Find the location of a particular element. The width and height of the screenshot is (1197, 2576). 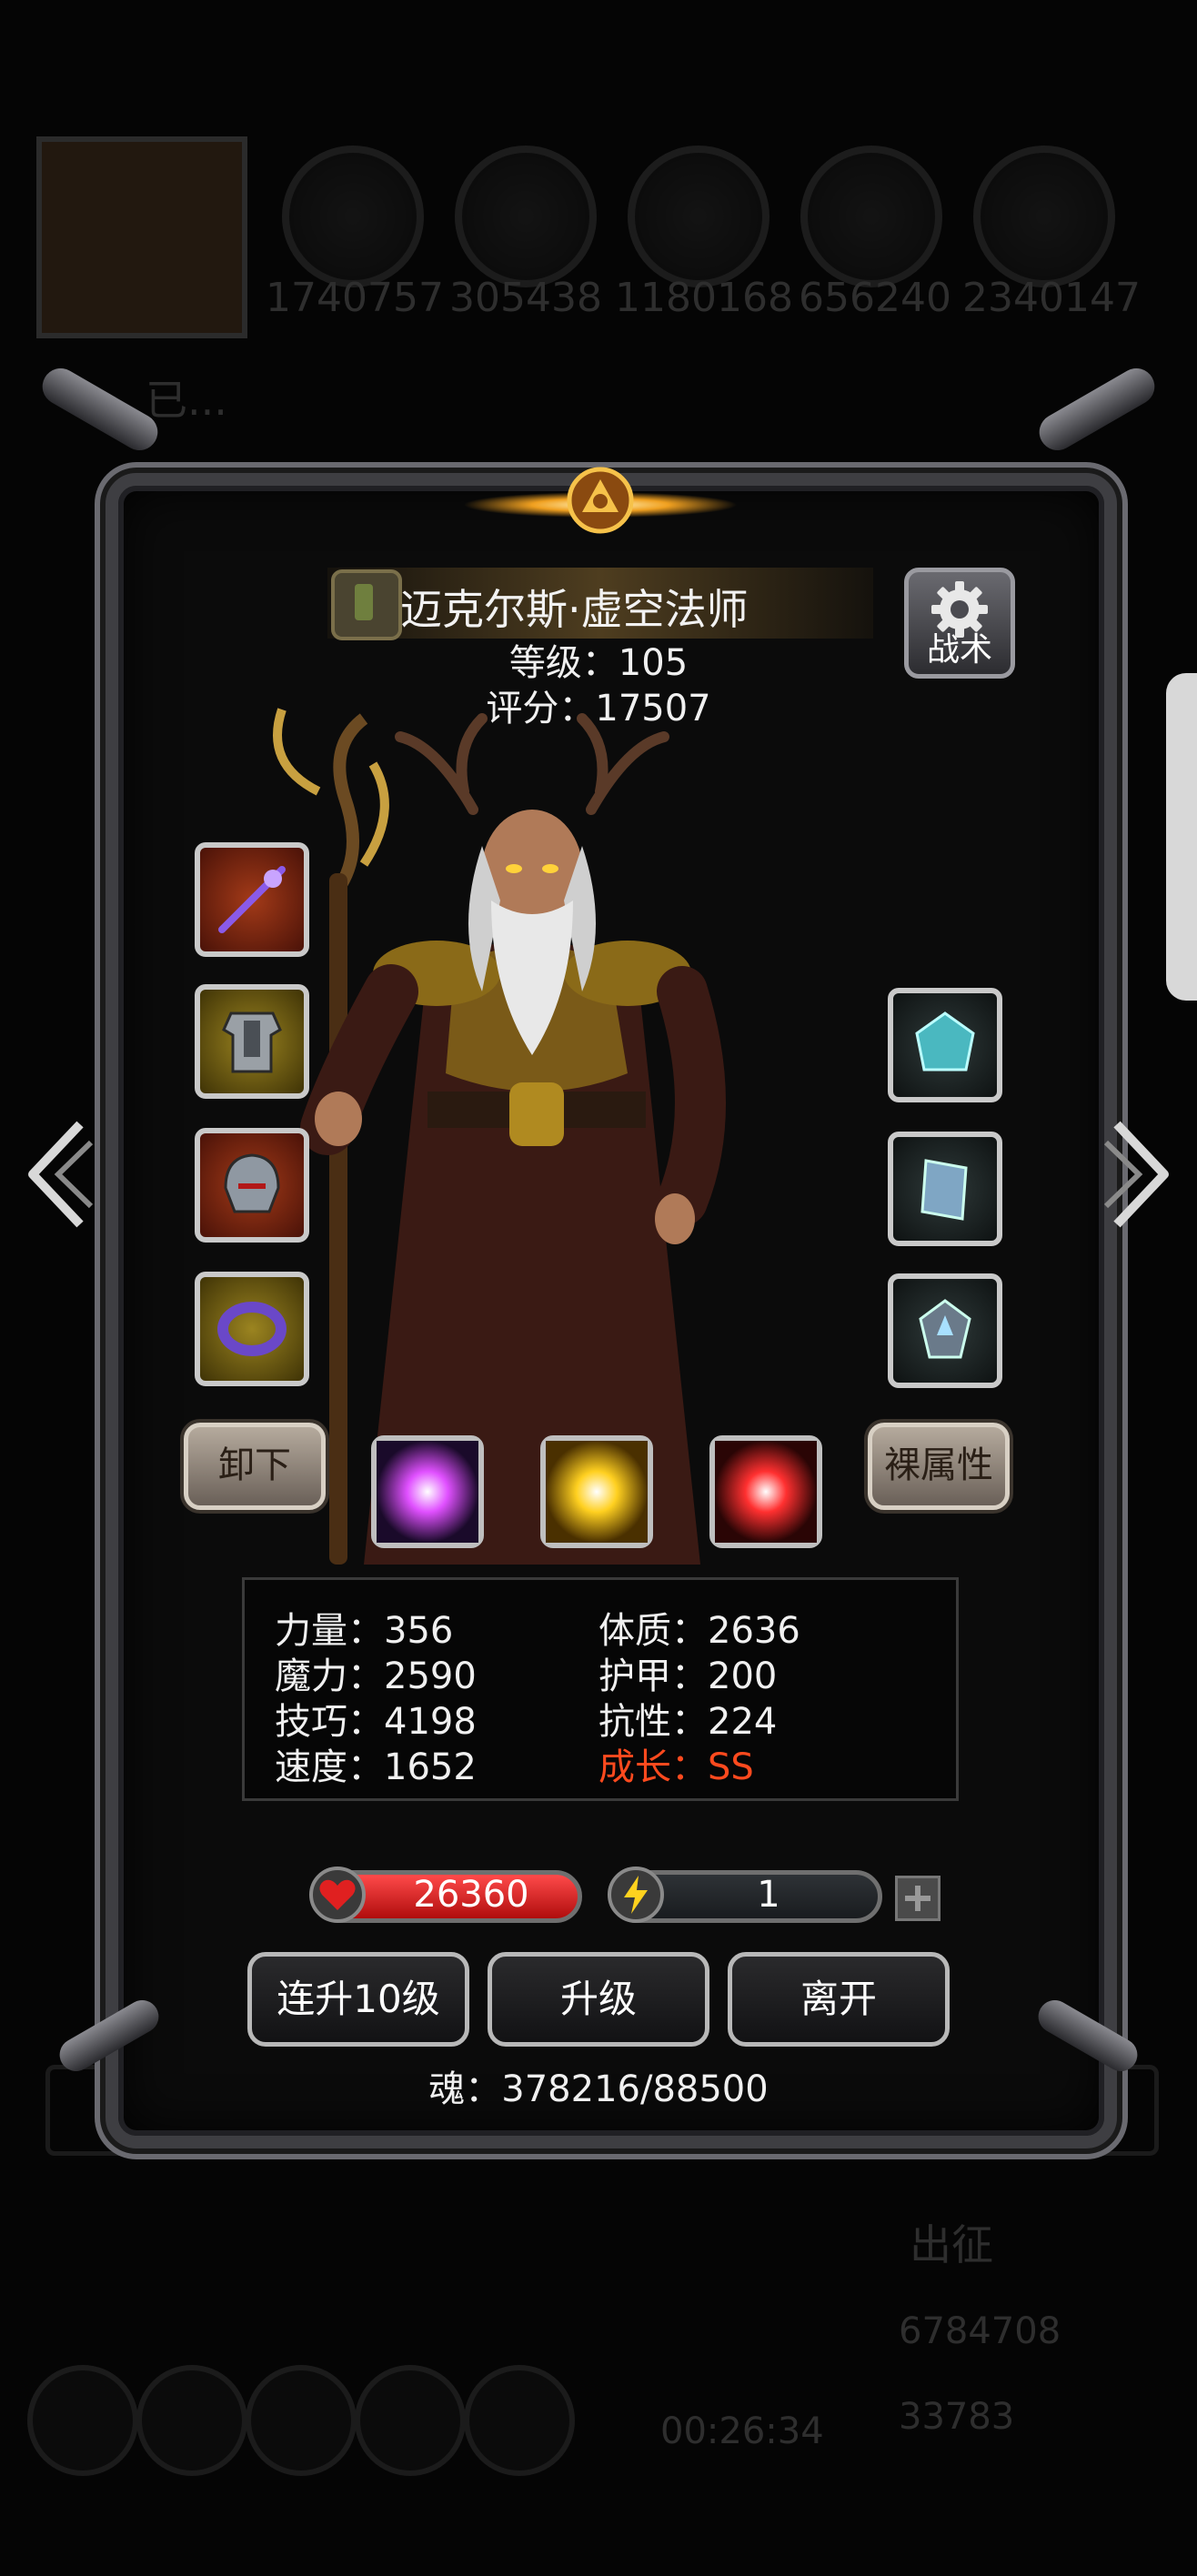

resource-count: 656240 is located at coordinates (875, 298).